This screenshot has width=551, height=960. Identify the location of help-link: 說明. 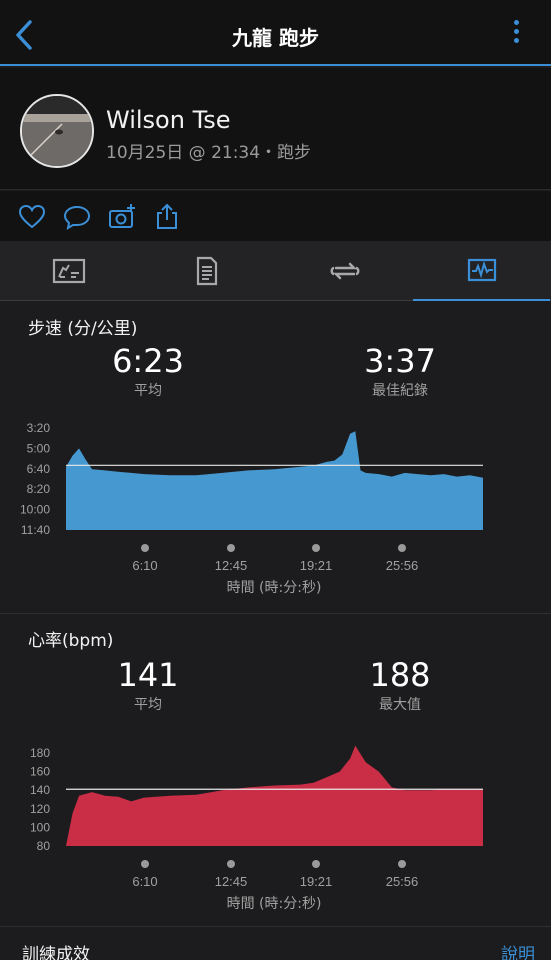
(518, 950).